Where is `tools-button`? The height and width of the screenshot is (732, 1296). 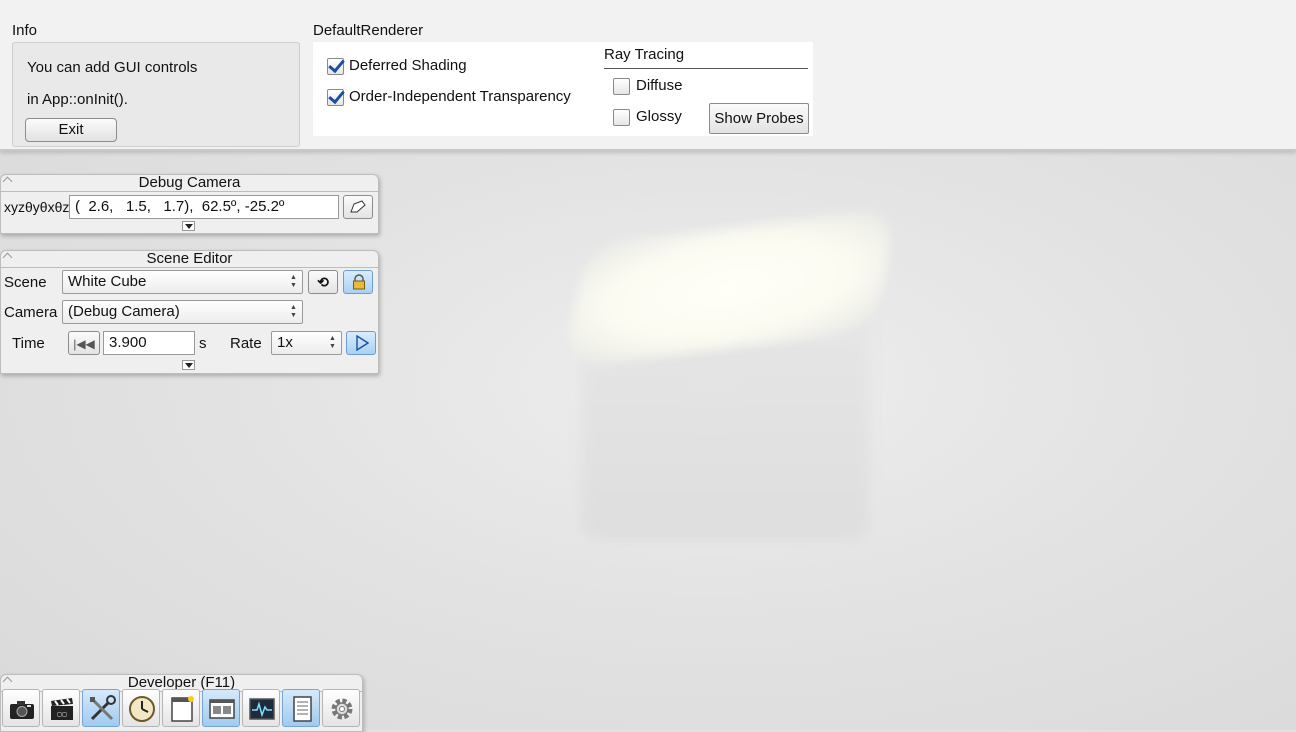 tools-button is located at coordinates (101, 708).